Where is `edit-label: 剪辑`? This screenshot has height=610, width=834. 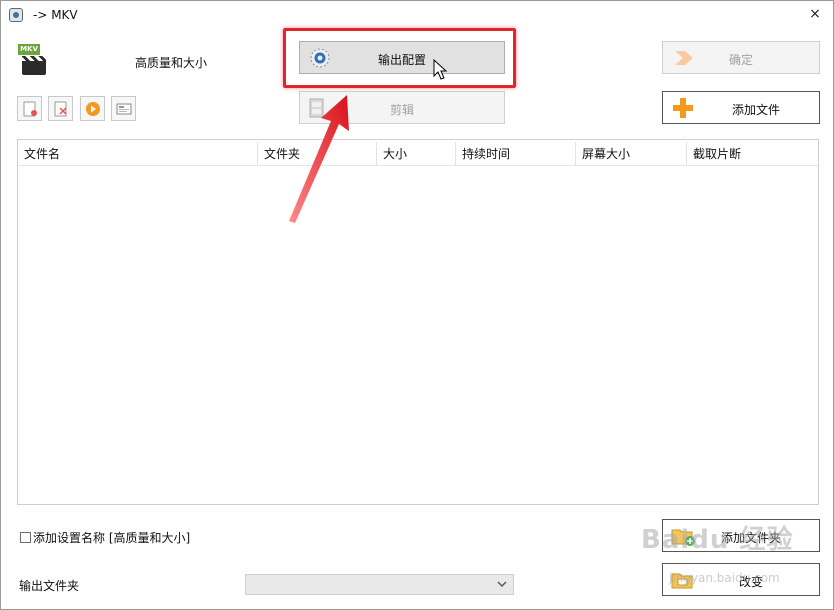 edit-label: 剪辑 is located at coordinates (401, 110).